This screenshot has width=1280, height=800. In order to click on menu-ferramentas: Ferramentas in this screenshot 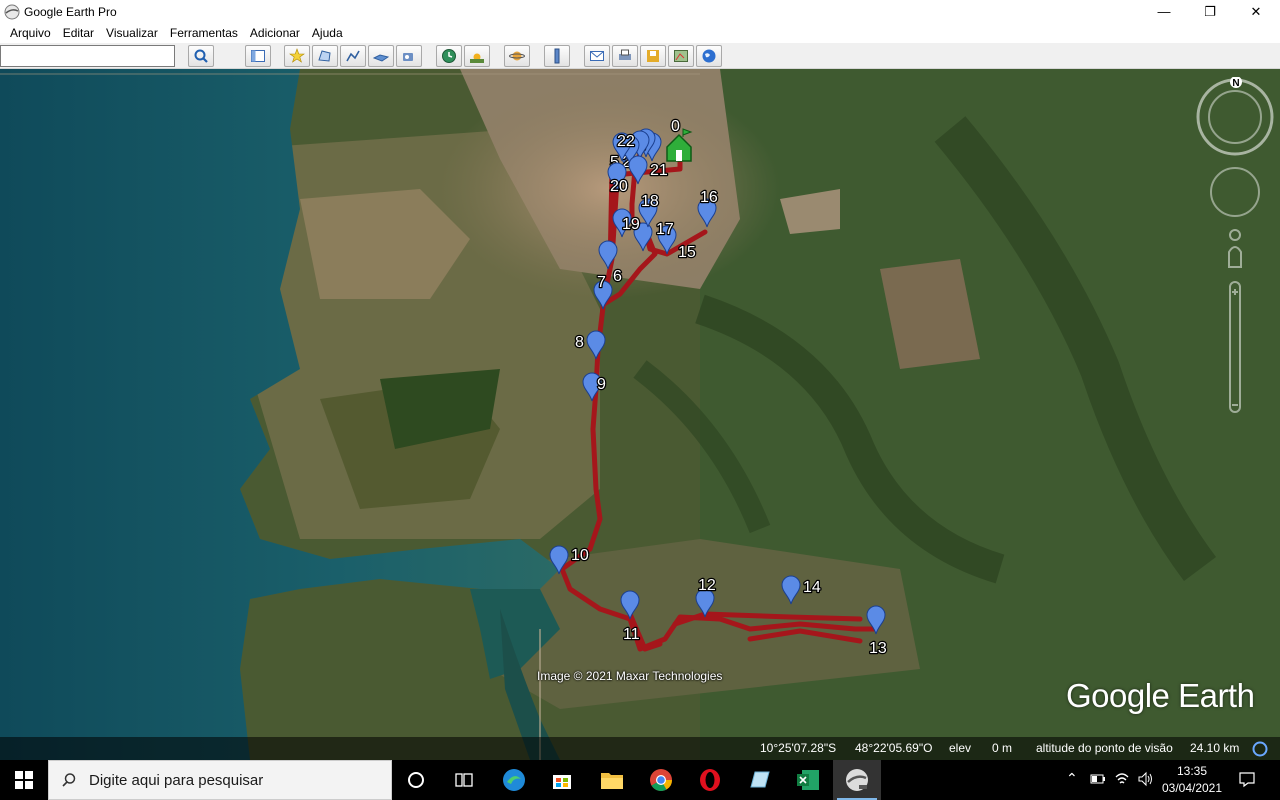, I will do `click(204, 33)`.